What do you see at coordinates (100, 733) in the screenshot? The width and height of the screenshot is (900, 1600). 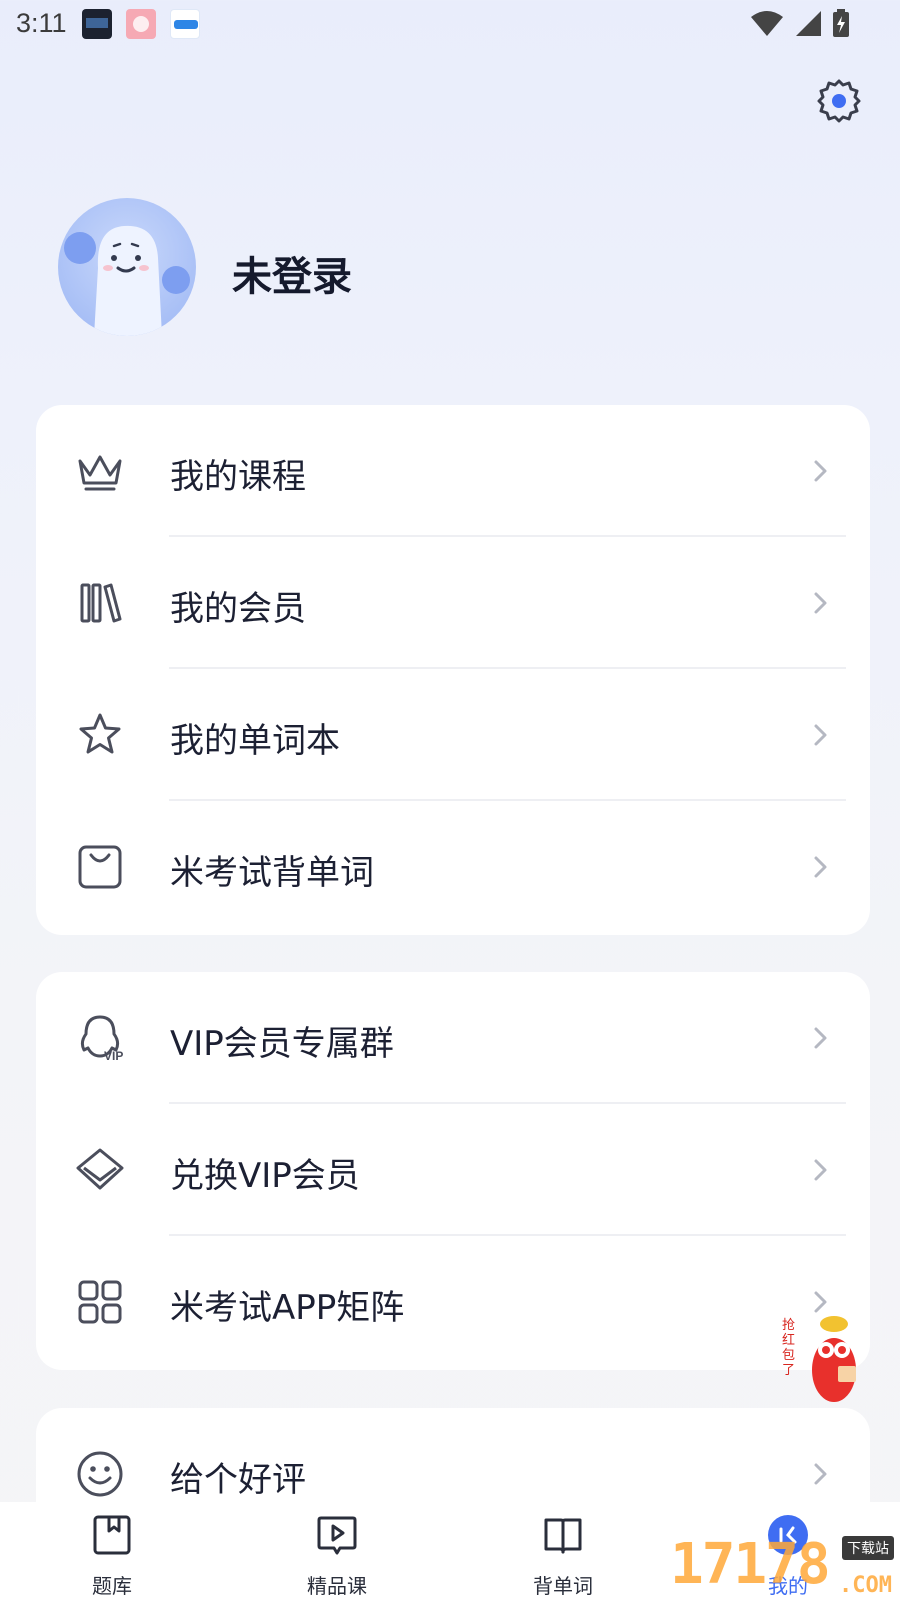 I see `star-icon` at bounding box center [100, 733].